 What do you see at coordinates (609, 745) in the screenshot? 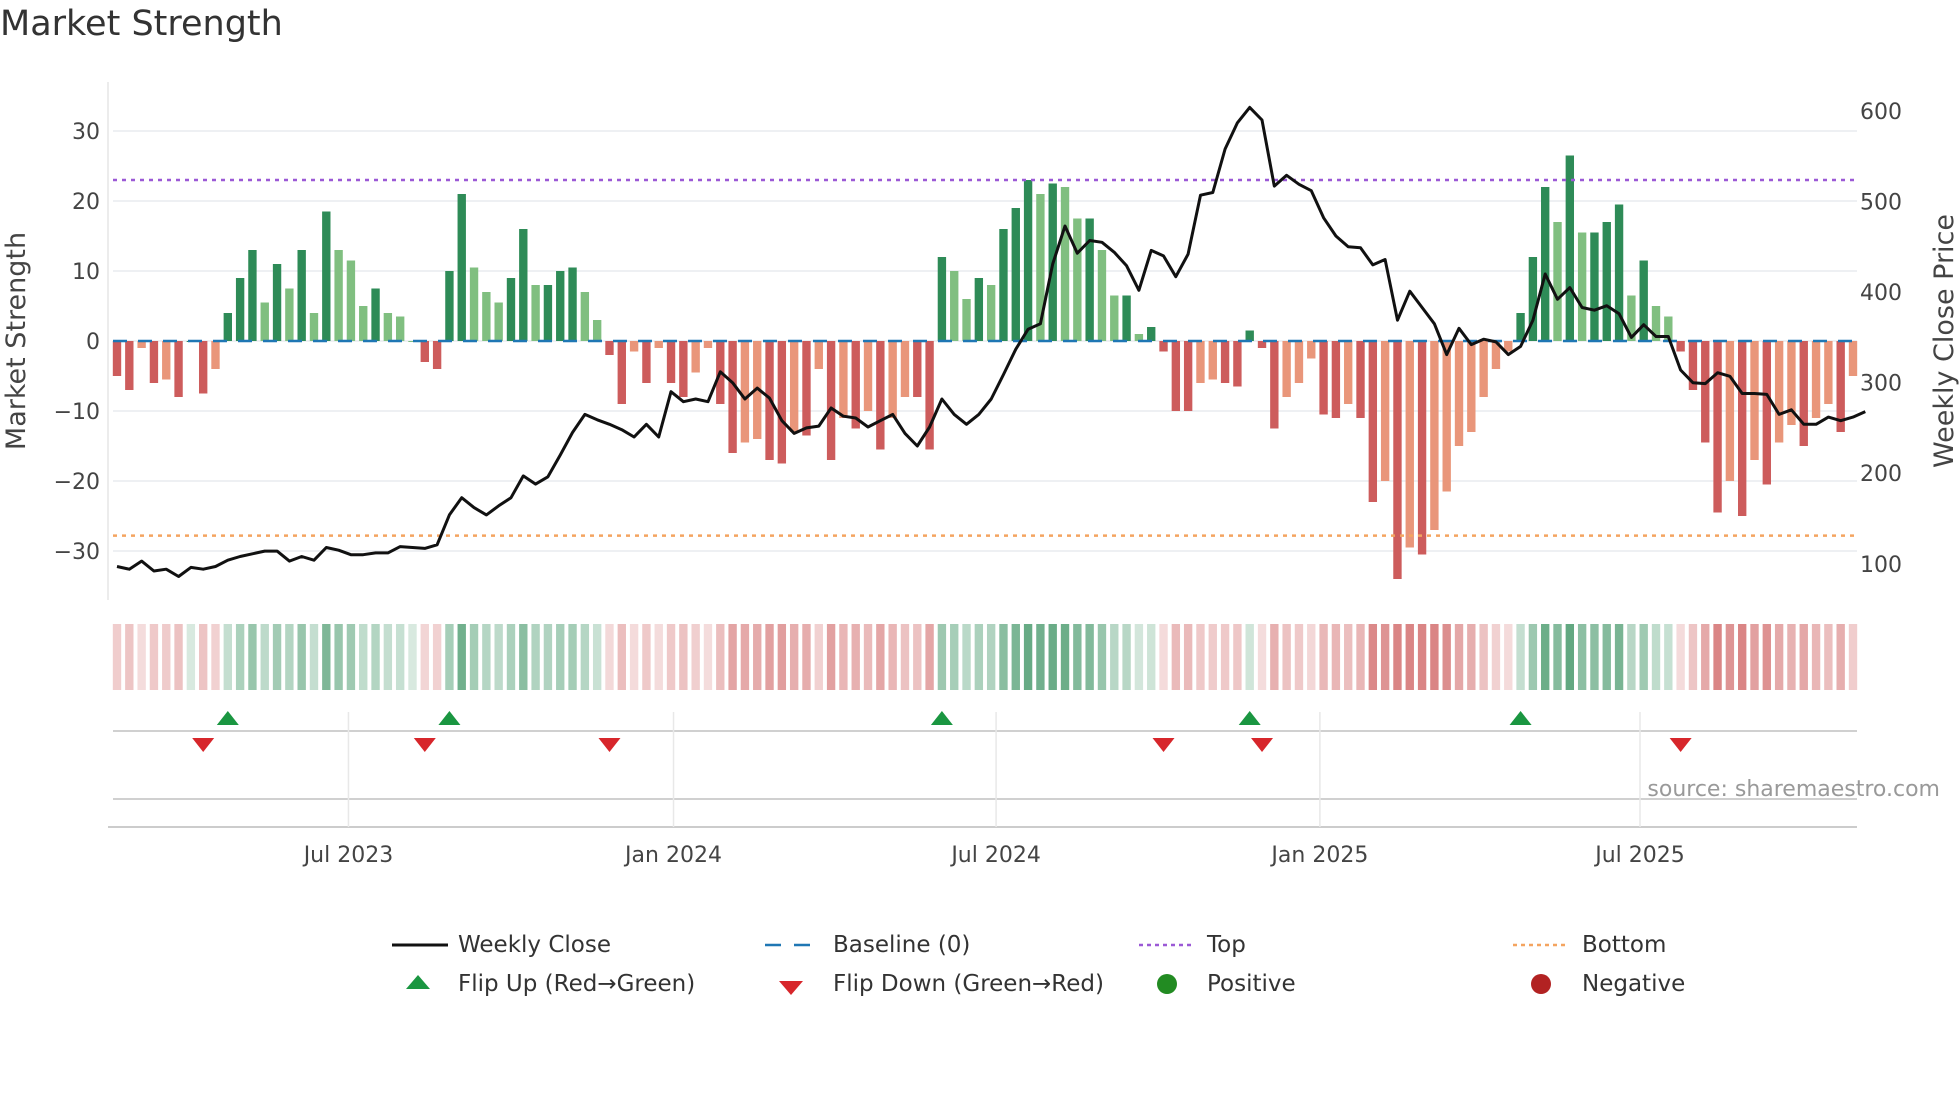
I see `flip-down-marker` at bounding box center [609, 745].